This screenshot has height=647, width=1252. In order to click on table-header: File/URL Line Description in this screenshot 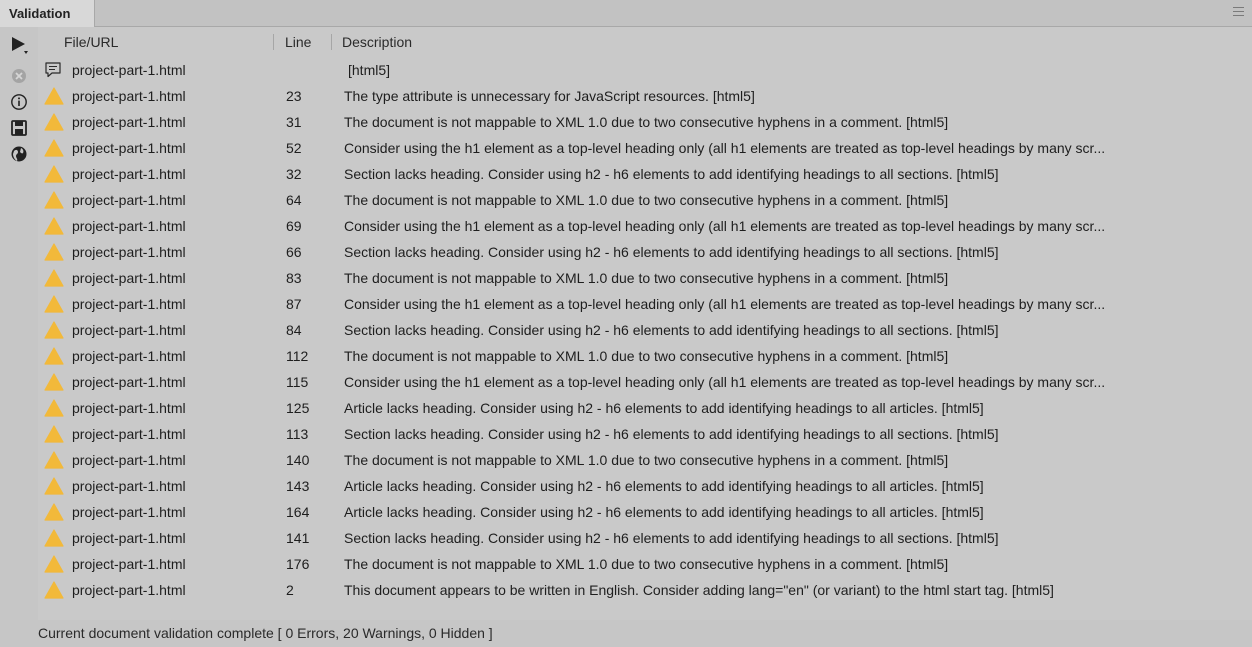, I will do `click(645, 42)`.